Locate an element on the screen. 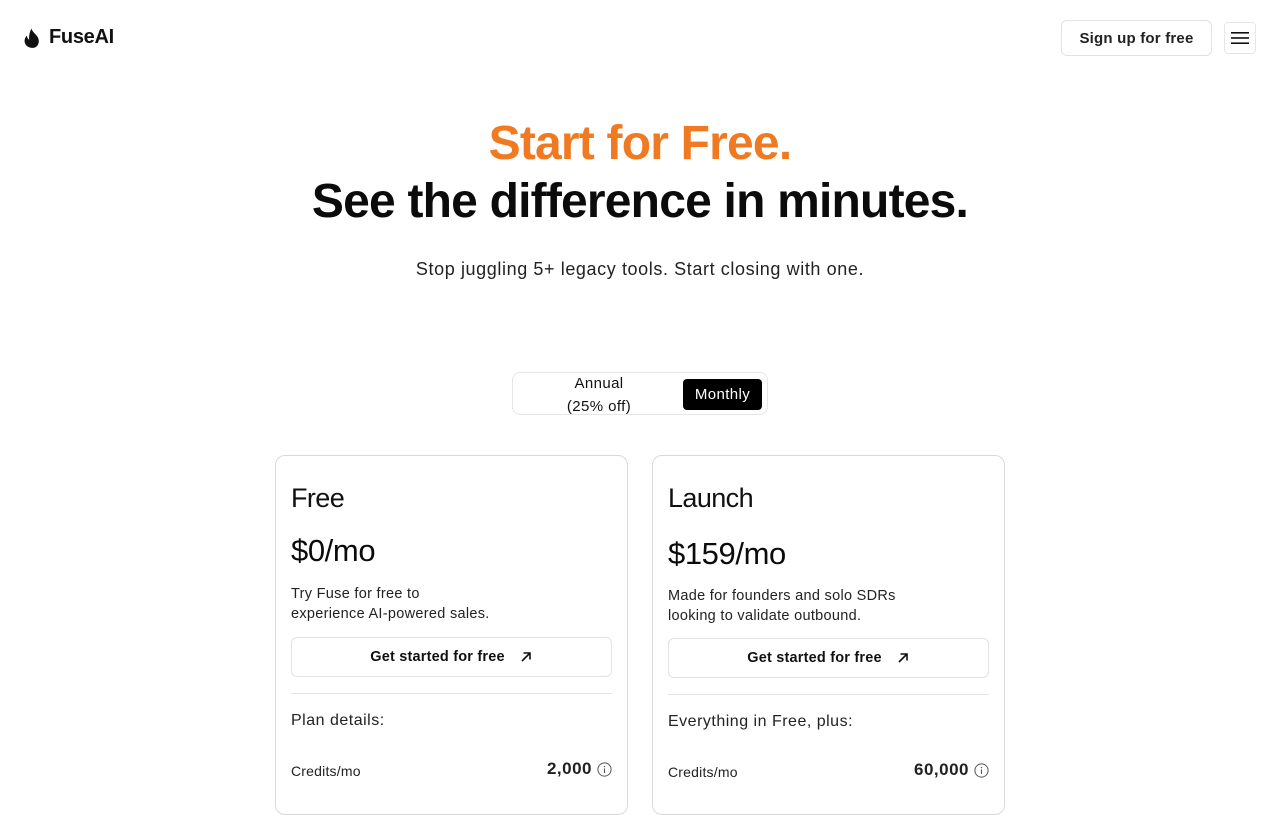 The height and width of the screenshot is (815, 1280). plan-description-line: experience AI-powered sales. is located at coordinates (390, 614).